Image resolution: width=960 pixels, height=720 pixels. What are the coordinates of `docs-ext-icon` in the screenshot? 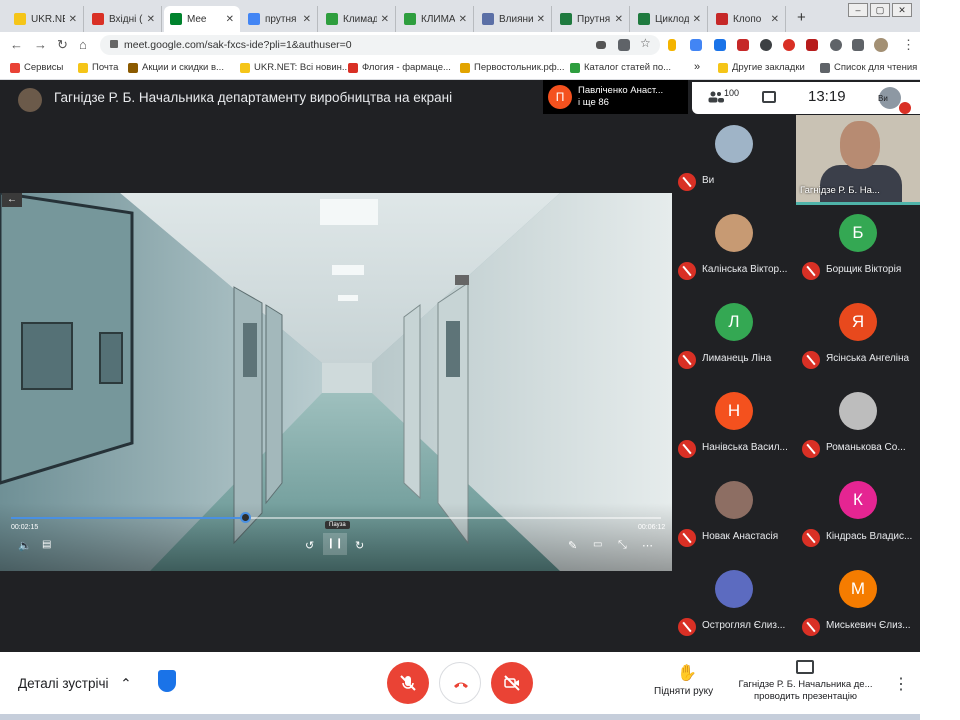 It's located at (696, 45).